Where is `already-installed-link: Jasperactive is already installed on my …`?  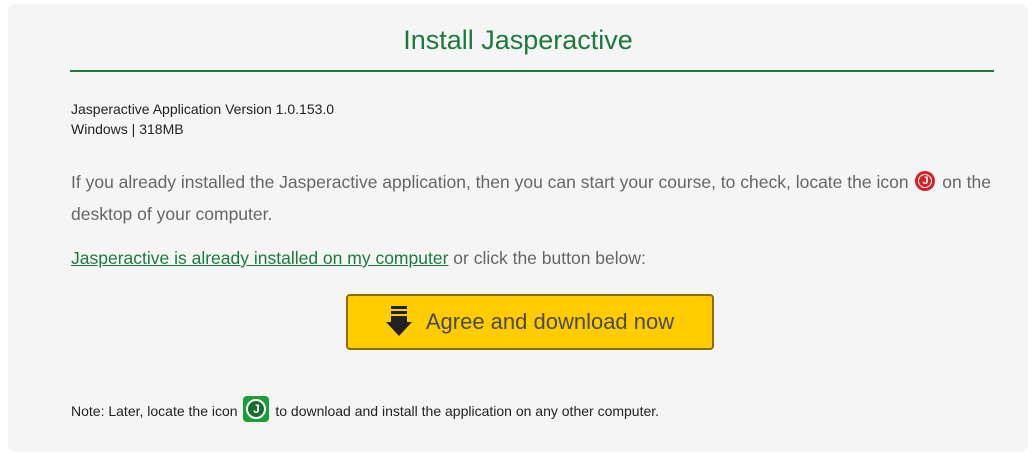 already-installed-link: Jasperactive is already installed on my … is located at coordinates (259, 258).